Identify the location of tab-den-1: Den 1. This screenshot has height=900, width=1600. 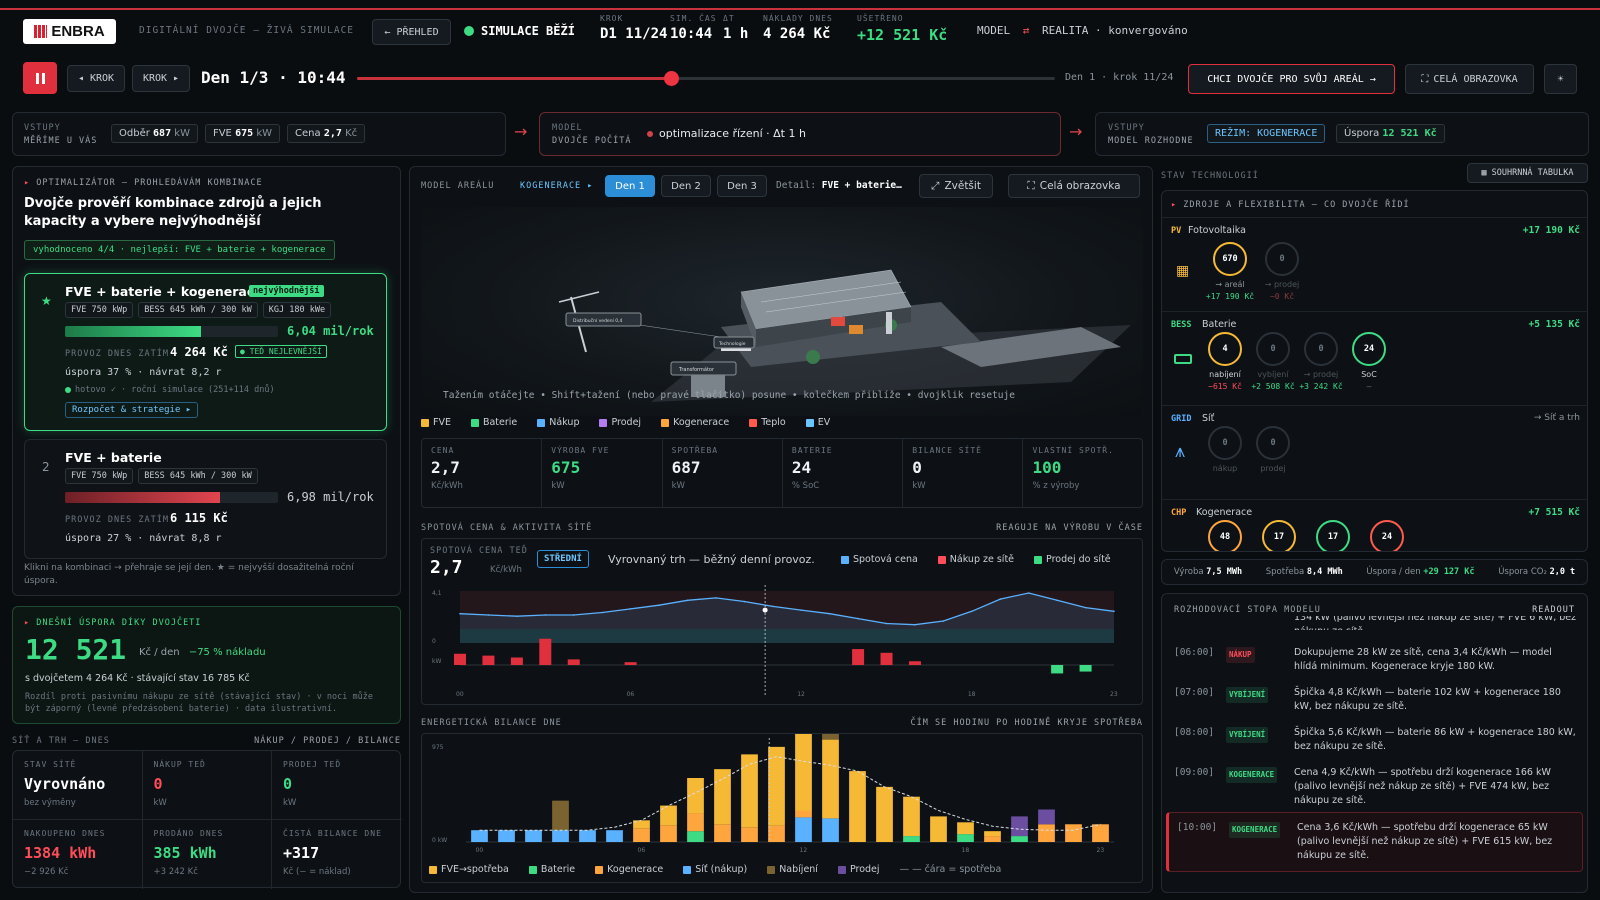
(630, 186).